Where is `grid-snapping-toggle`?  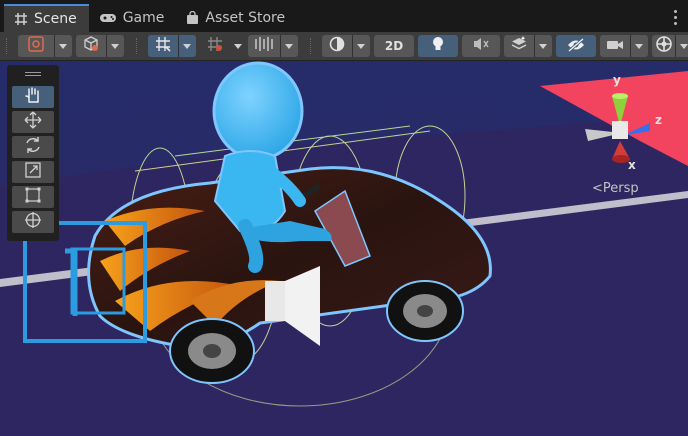 grid-snapping-toggle is located at coordinates (172, 46).